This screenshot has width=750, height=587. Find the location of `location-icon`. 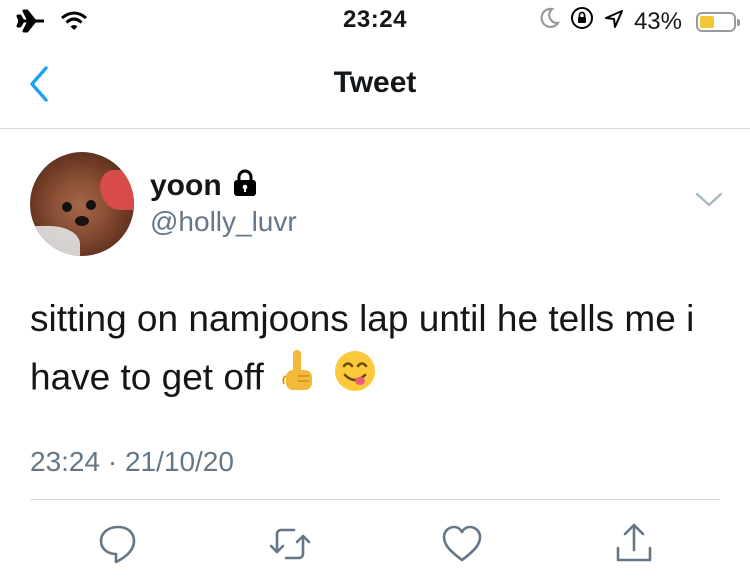

location-icon is located at coordinates (614, 22).